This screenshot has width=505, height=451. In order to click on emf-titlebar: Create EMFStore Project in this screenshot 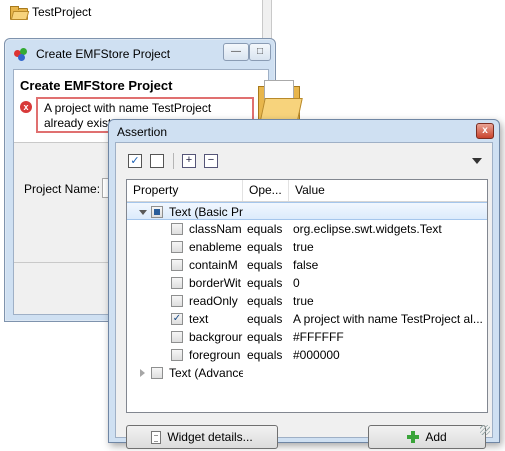, I will do `click(91, 54)`.